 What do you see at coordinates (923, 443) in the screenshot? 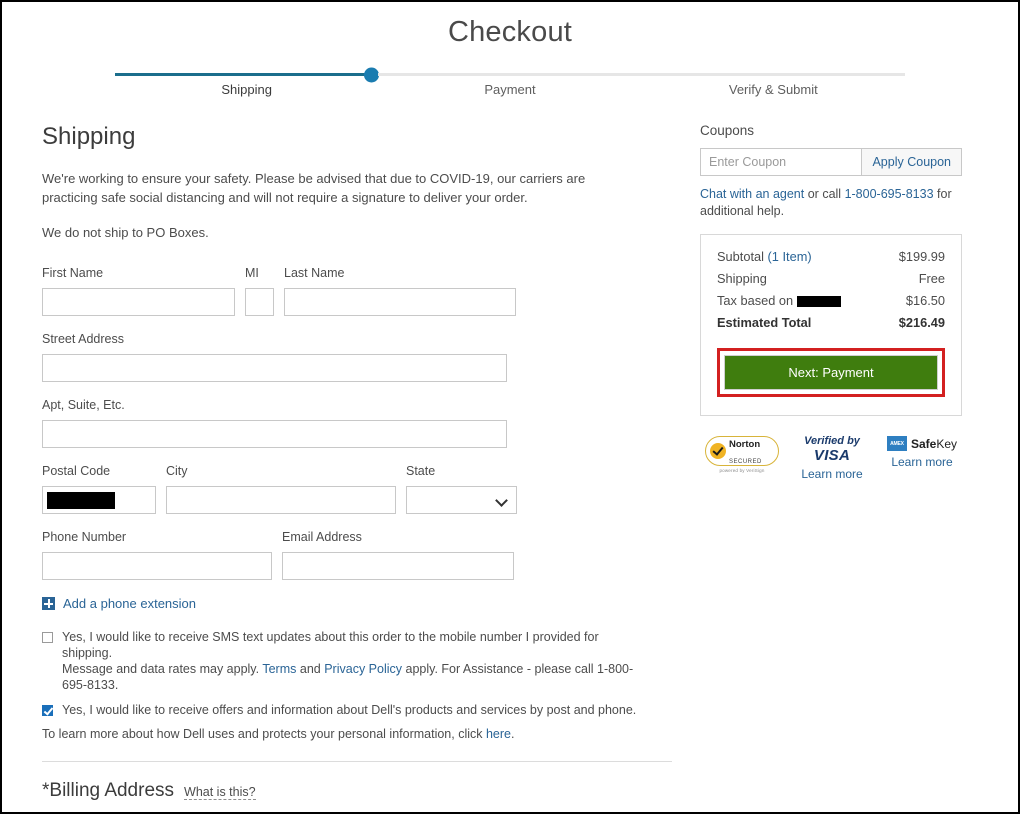
I see `safekey-bold: Safe` at bounding box center [923, 443].